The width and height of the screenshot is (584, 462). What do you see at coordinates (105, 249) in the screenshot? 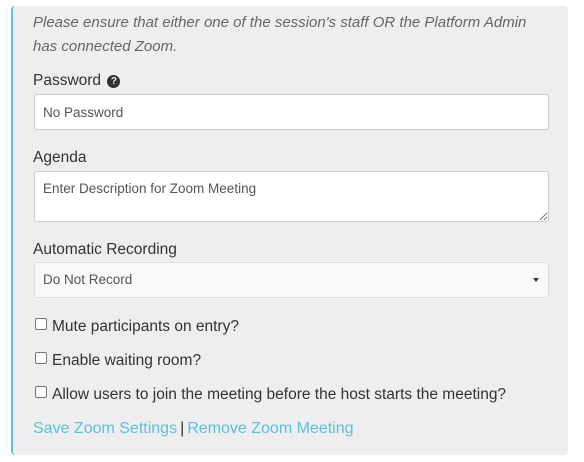
I see `recording-label: Automatic Recording` at bounding box center [105, 249].